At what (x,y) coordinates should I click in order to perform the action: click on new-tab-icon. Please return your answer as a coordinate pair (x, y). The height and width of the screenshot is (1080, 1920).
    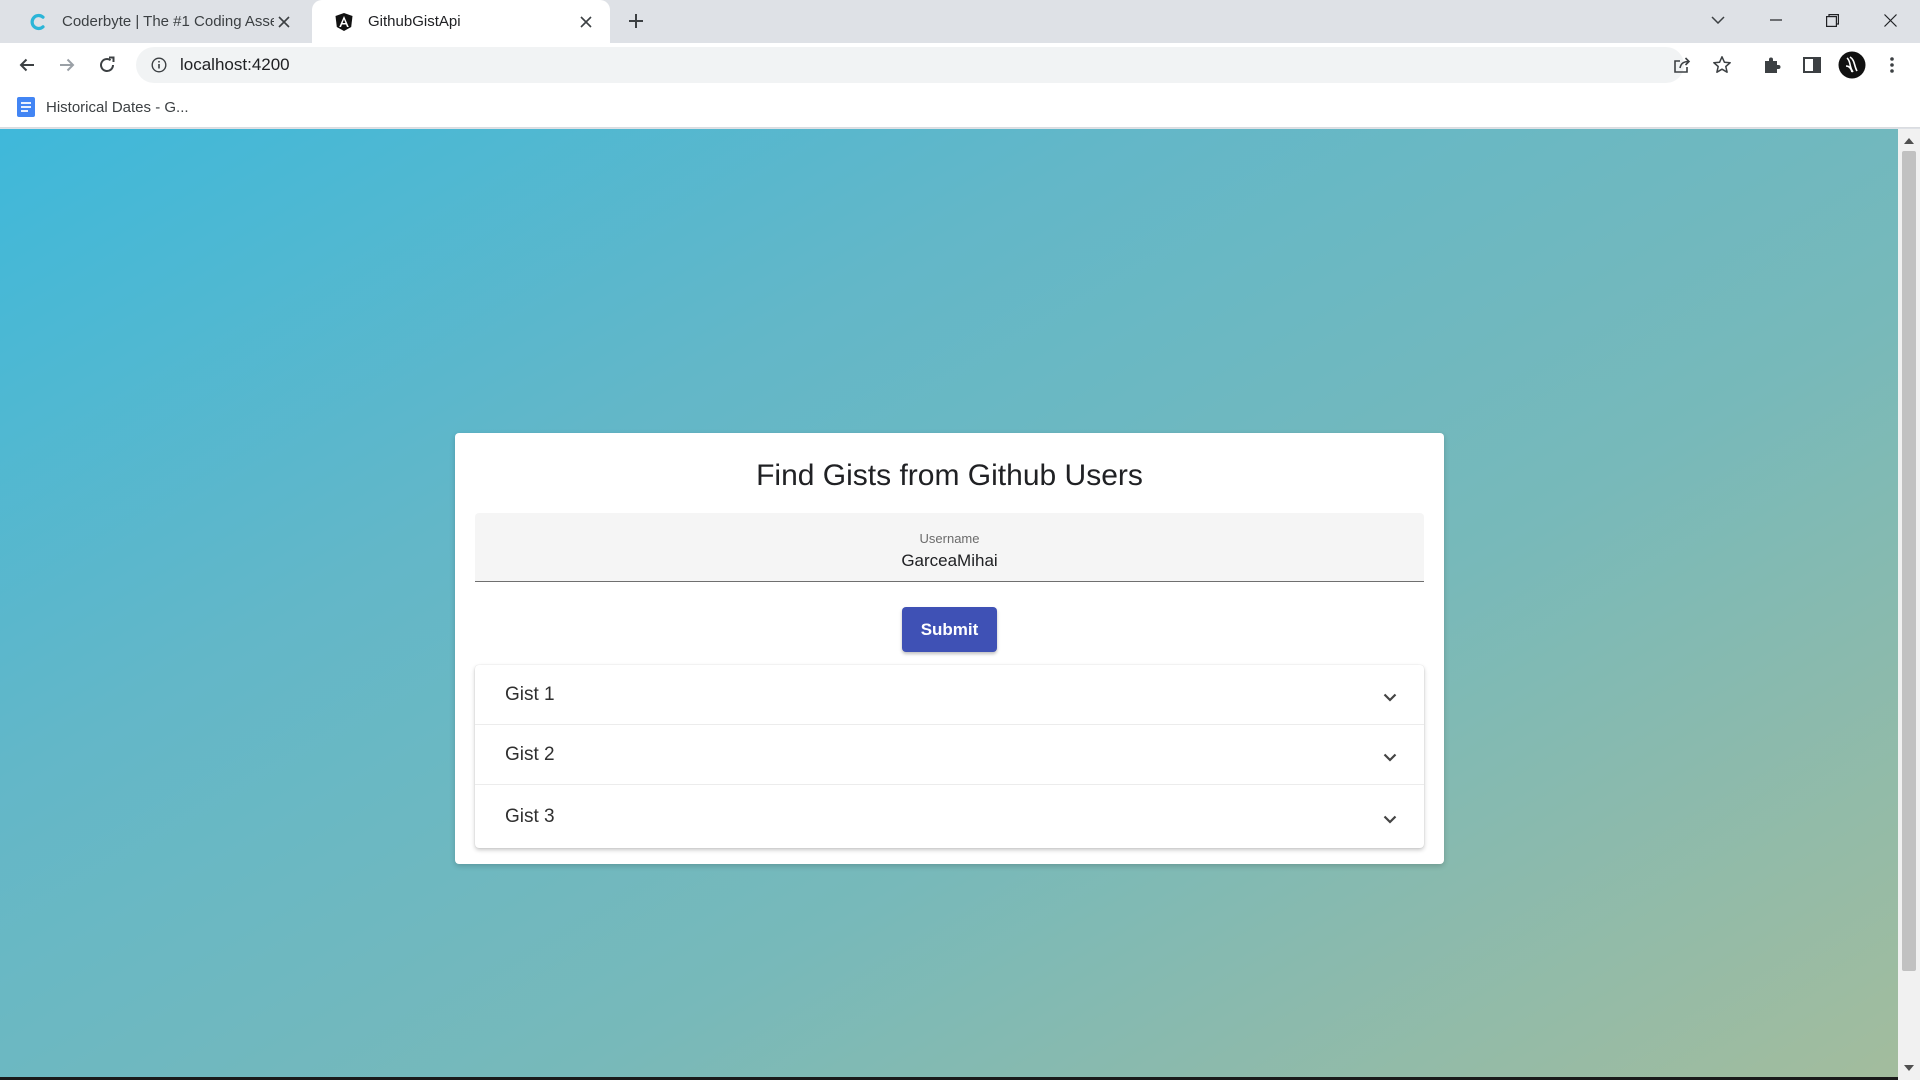
    Looking at the image, I should click on (636, 21).